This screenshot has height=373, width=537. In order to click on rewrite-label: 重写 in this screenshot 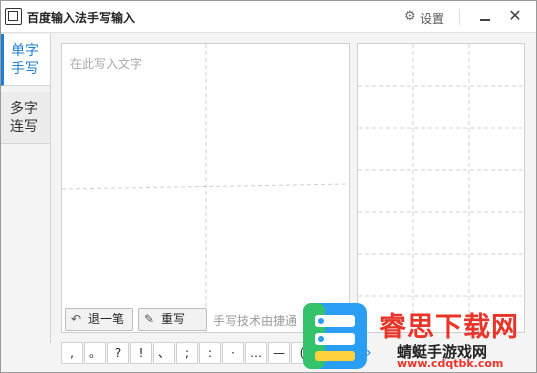, I will do `click(173, 319)`.